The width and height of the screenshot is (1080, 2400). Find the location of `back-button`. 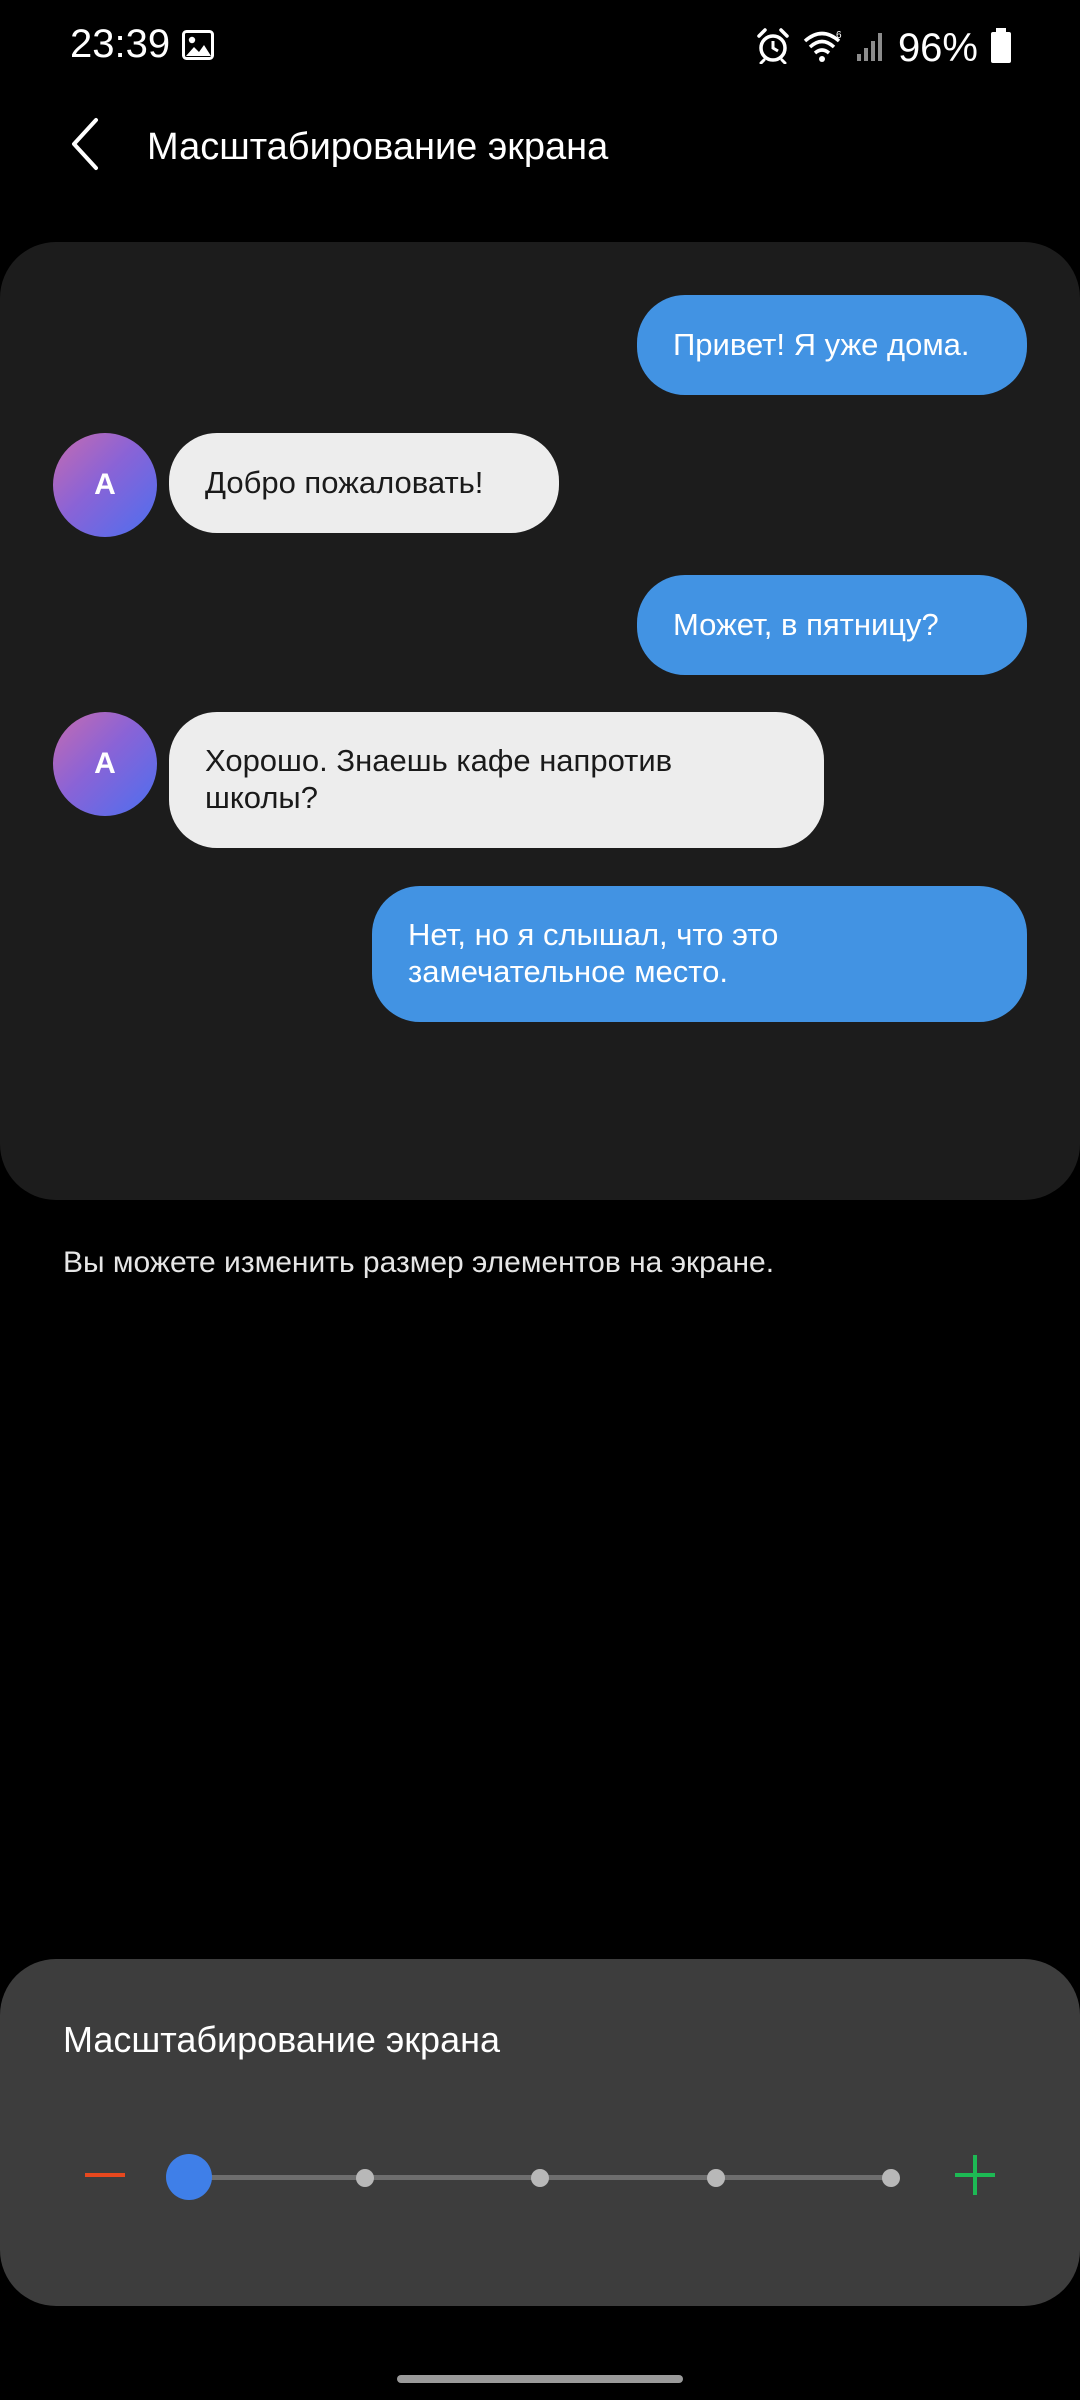

back-button is located at coordinates (84, 146).